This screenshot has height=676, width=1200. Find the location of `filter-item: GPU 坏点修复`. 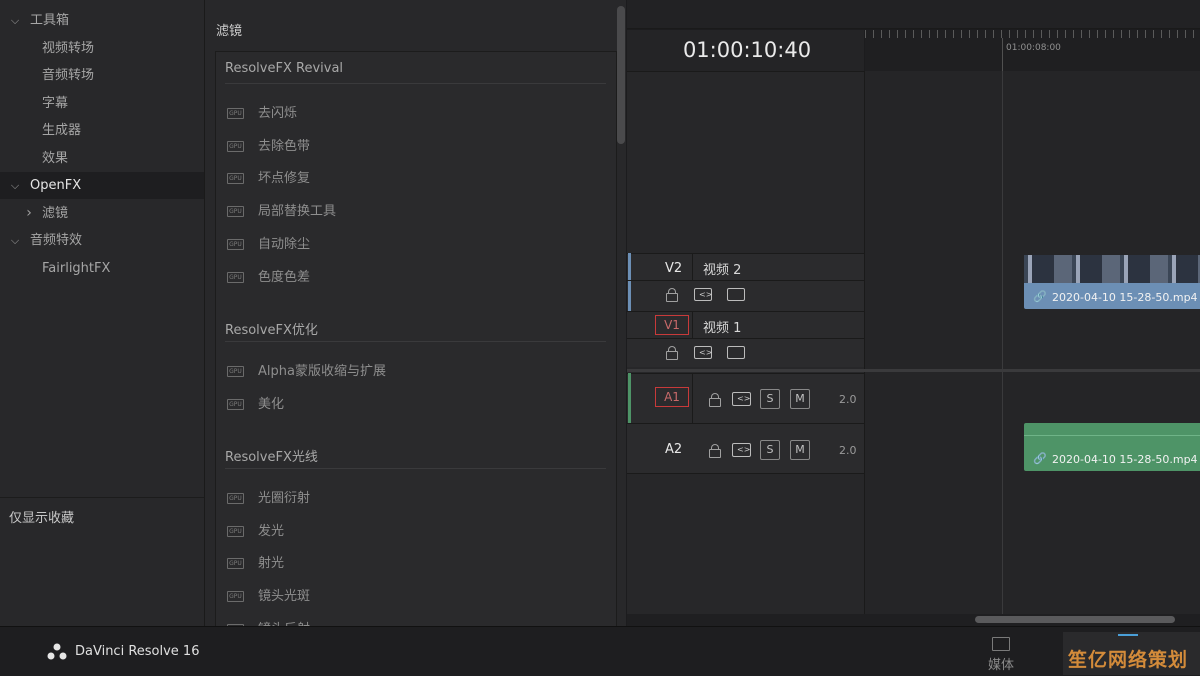

filter-item: GPU 坏点修复 is located at coordinates (268, 177).